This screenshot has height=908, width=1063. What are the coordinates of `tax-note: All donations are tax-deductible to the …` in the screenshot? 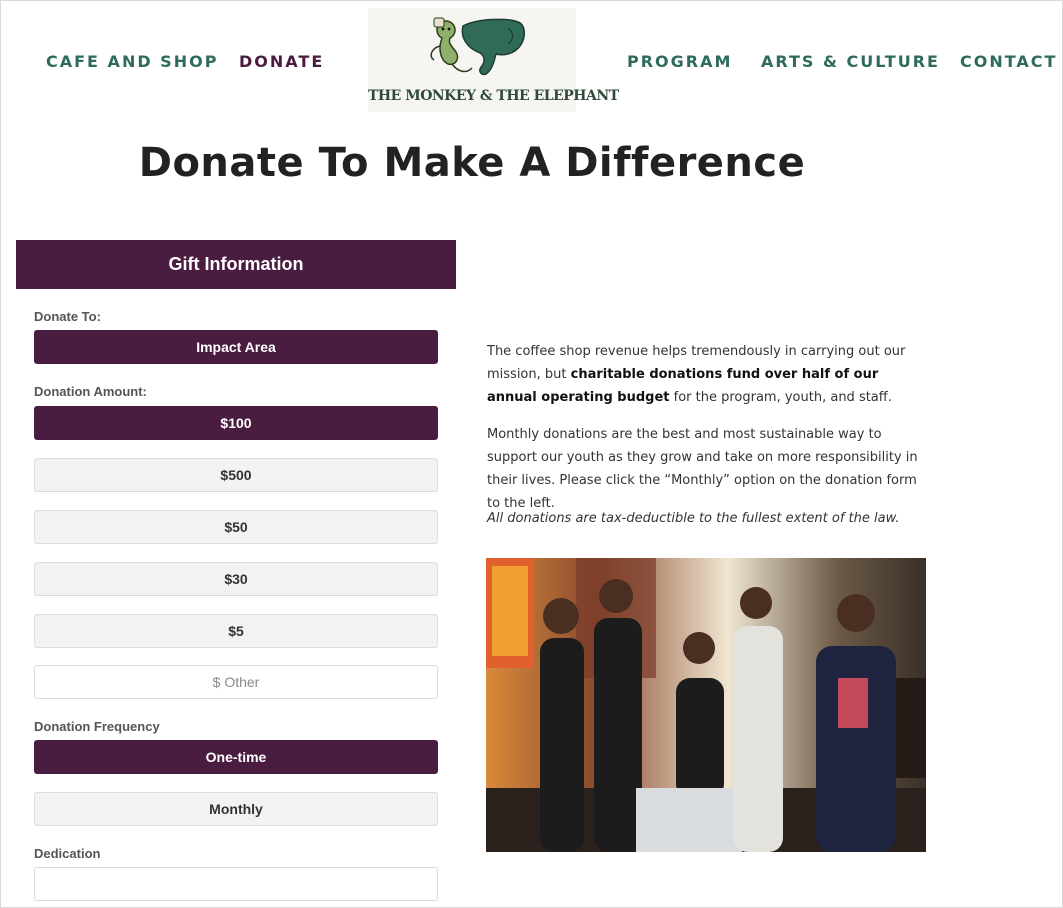 It's located at (707, 518).